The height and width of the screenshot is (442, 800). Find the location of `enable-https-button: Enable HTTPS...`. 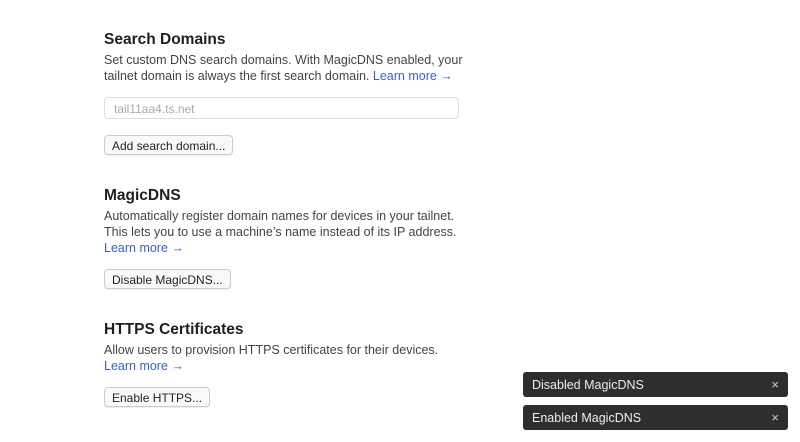

enable-https-button: Enable HTTPS... is located at coordinates (157, 397).